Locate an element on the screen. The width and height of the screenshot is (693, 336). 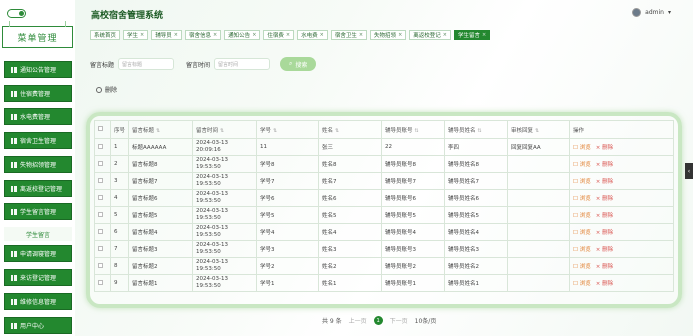
tab-label: 离返校登记 is located at coordinates (427, 36).